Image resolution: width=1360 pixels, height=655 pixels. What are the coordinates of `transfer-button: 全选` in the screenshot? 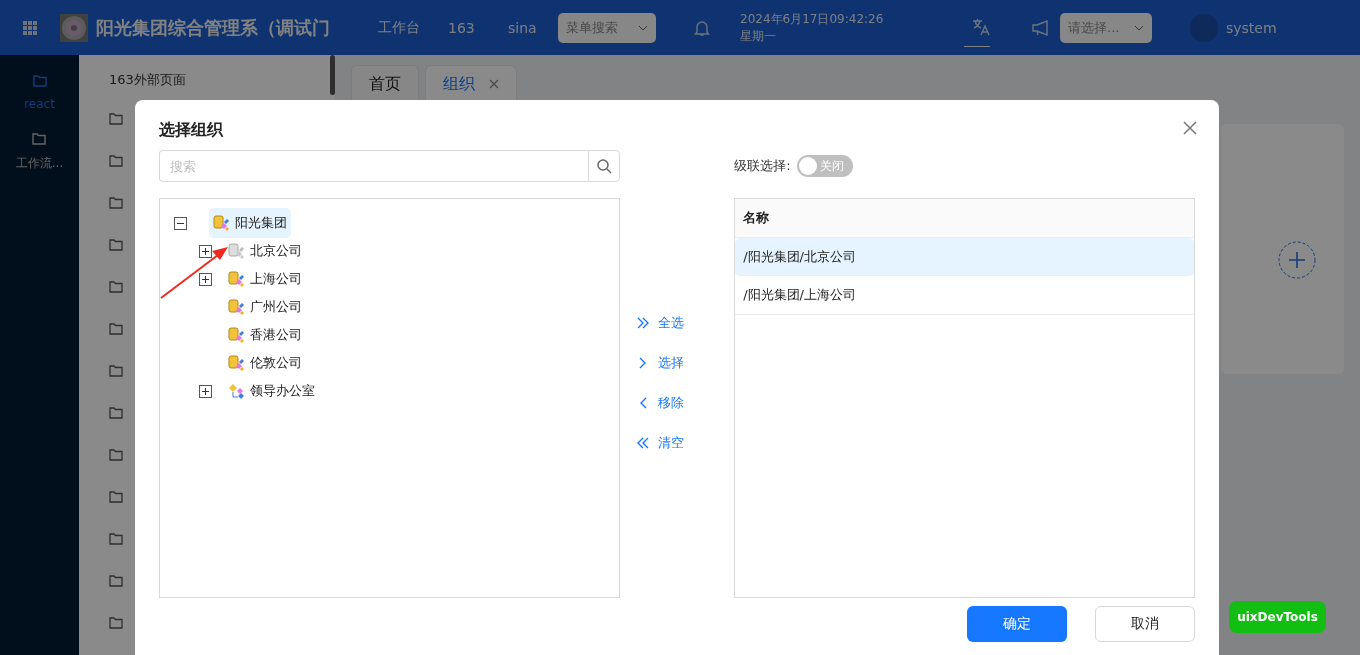 It's located at (685, 323).